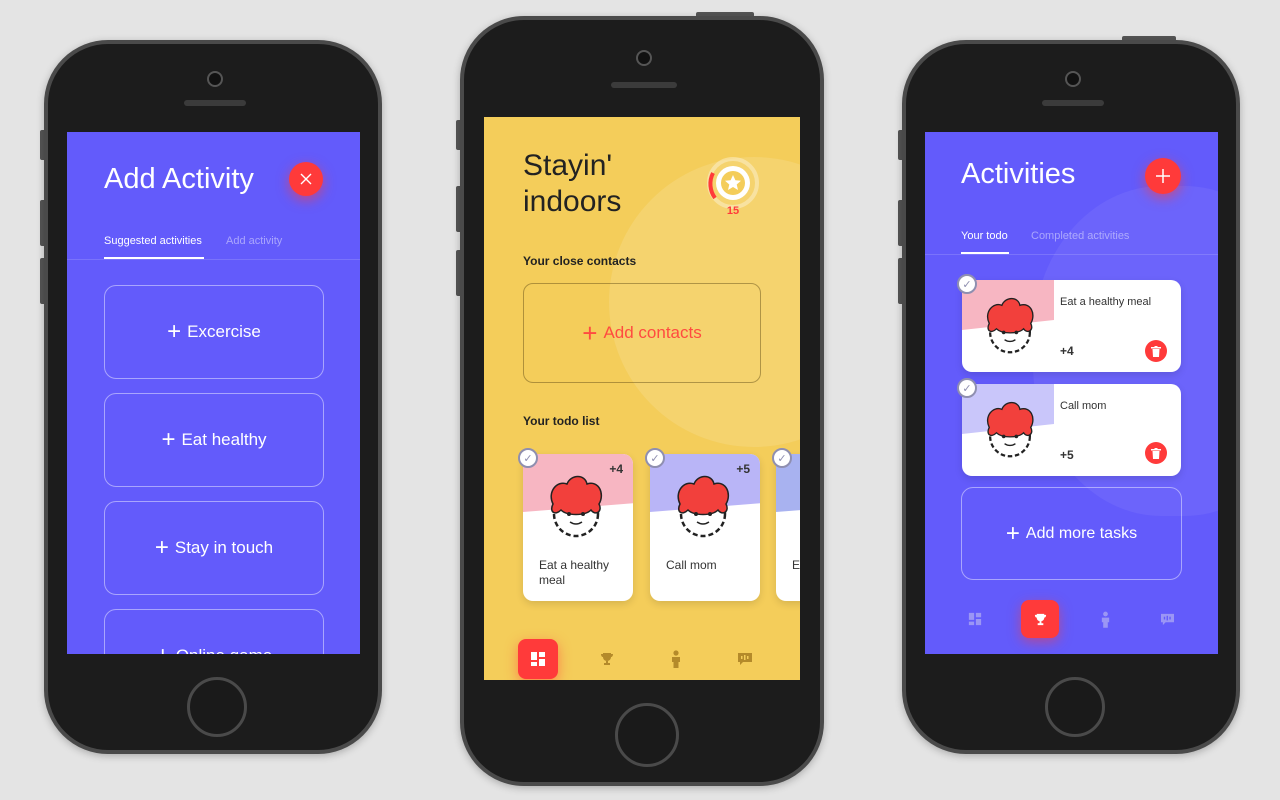 The height and width of the screenshot is (800, 1280). What do you see at coordinates (224, 439) in the screenshot?
I see `activity-label: Eat healthy` at bounding box center [224, 439].